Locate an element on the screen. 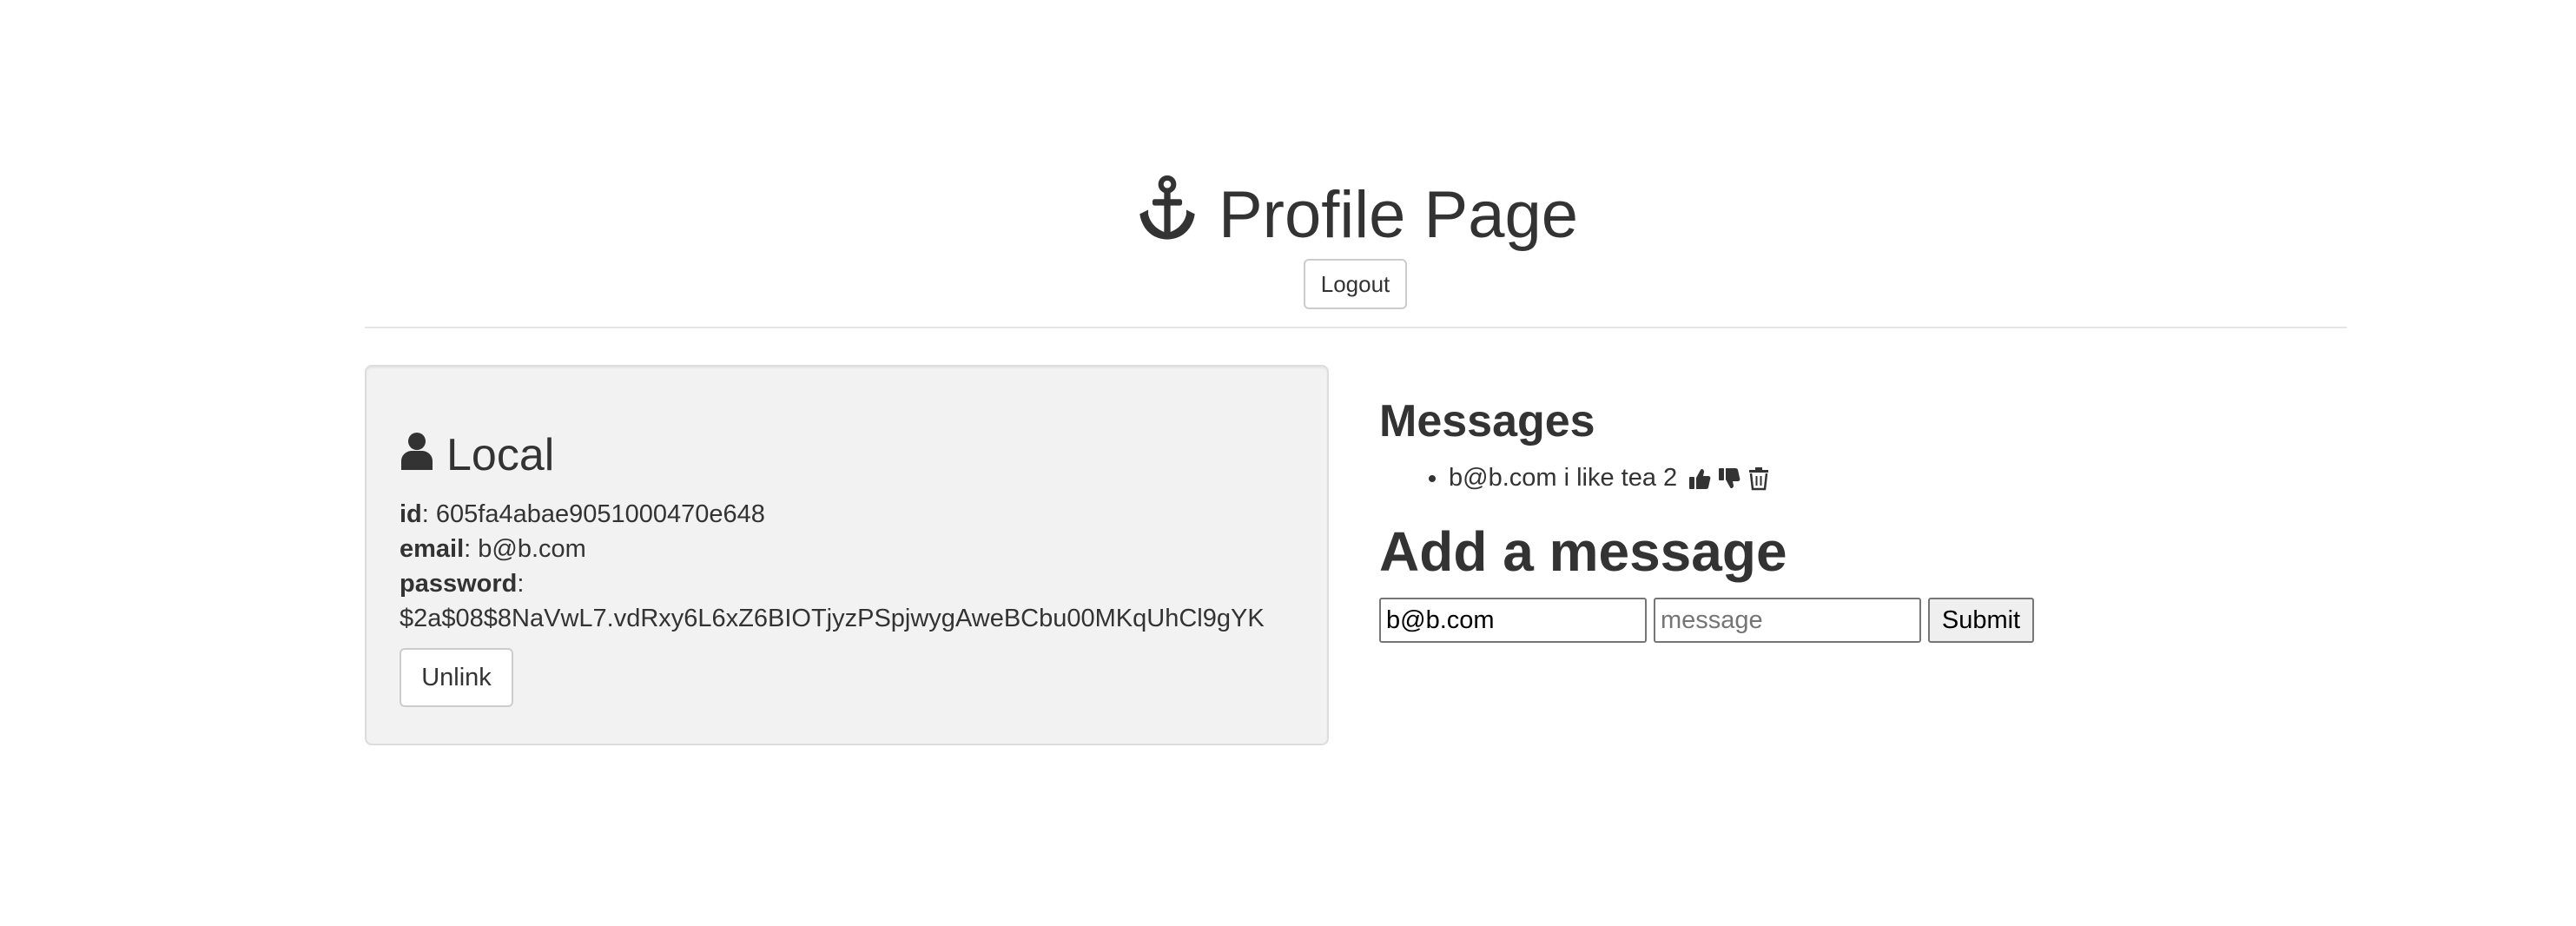 The height and width of the screenshot is (926, 2576). email-row: email: b@b.com is located at coordinates (493, 549).